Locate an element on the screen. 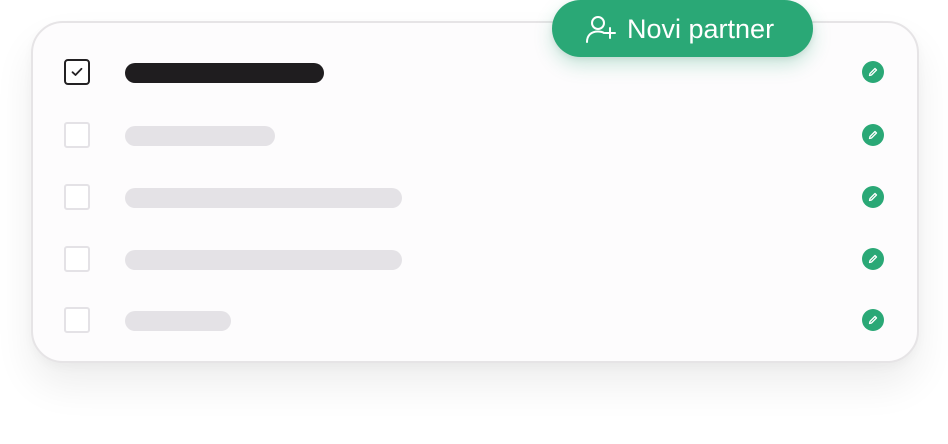  new-partner-button: Novi partner is located at coordinates (682, 28).